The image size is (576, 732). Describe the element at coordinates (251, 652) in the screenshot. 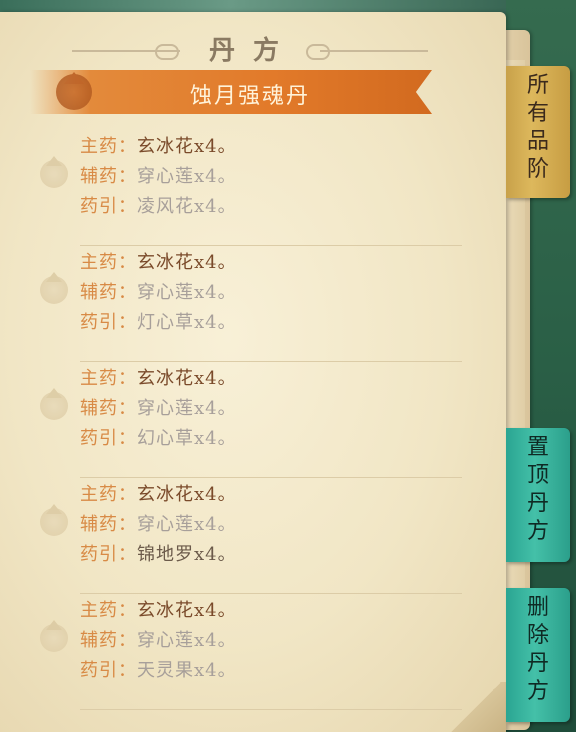

I see `recipe-item: 主药：玄冰花x4。 辅药：穿心莲x4。 药引：天灵果x4。` at that location.